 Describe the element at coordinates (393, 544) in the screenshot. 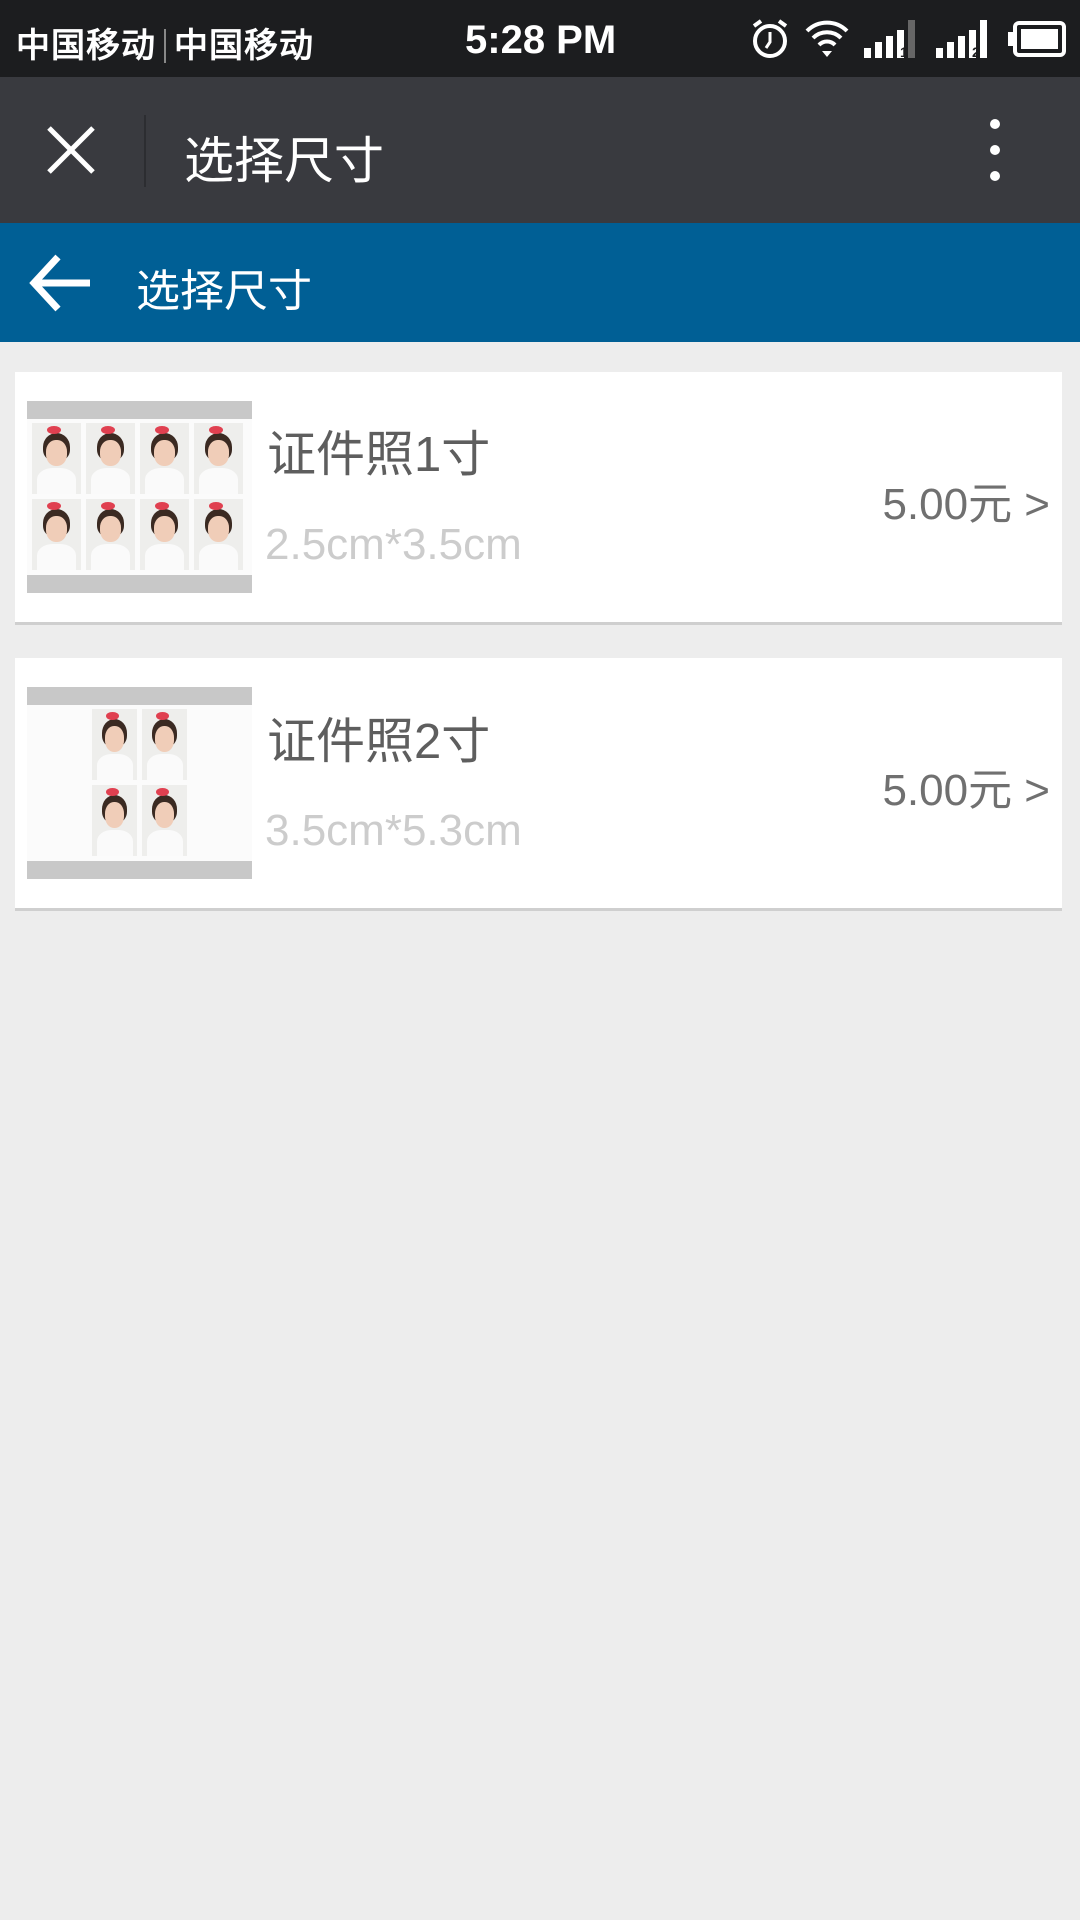

I see `item-size: 2.5cm*3.5cm` at that location.